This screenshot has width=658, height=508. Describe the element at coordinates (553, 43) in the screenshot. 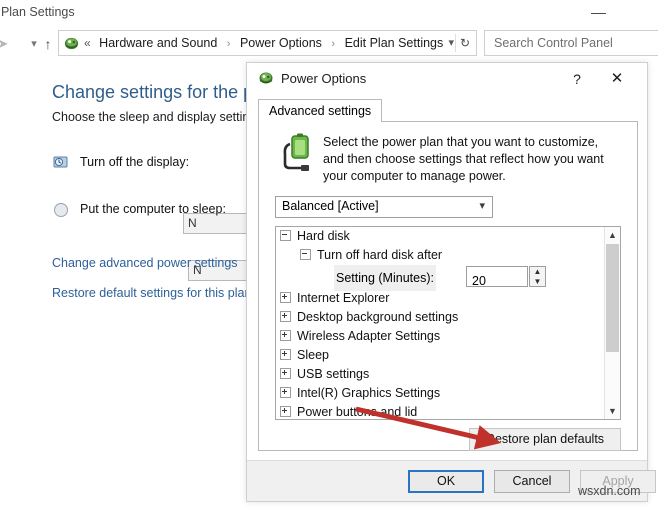

I see `search-placeholder: Search Control Panel` at that location.